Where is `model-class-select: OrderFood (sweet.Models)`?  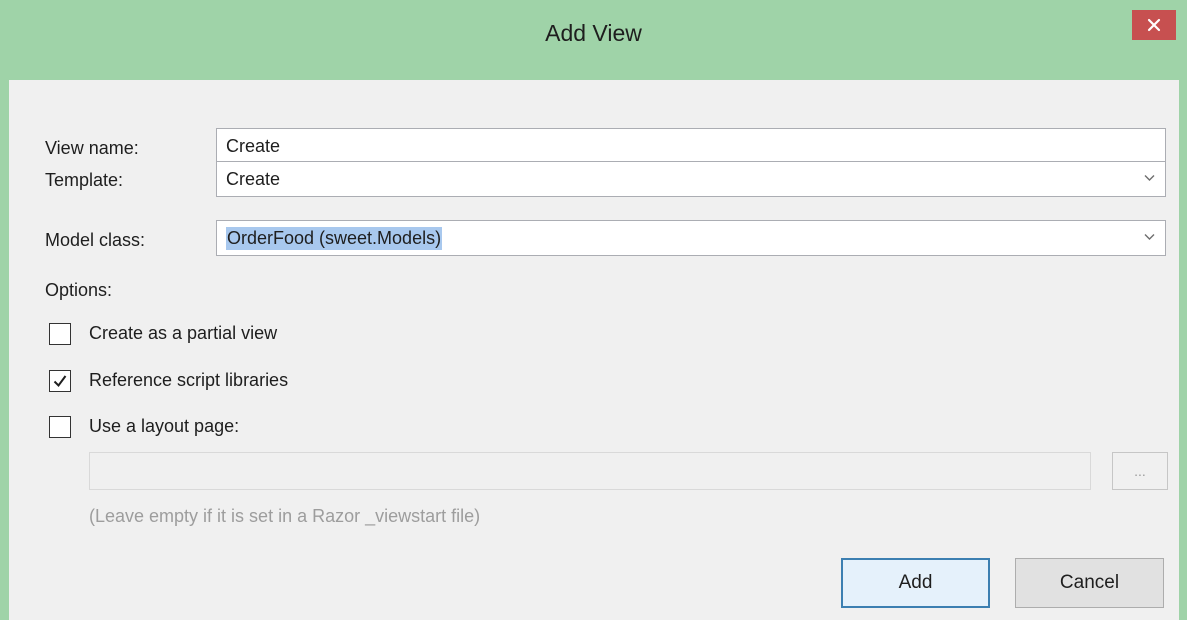
model-class-select: OrderFood (sweet.Models) is located at coordinates (691, 238).